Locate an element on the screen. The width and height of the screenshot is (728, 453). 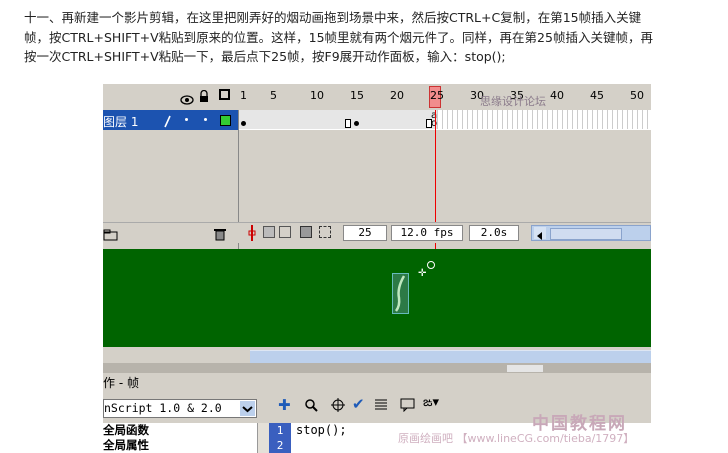
stage-hscroll is located at coordinates (377, 355).